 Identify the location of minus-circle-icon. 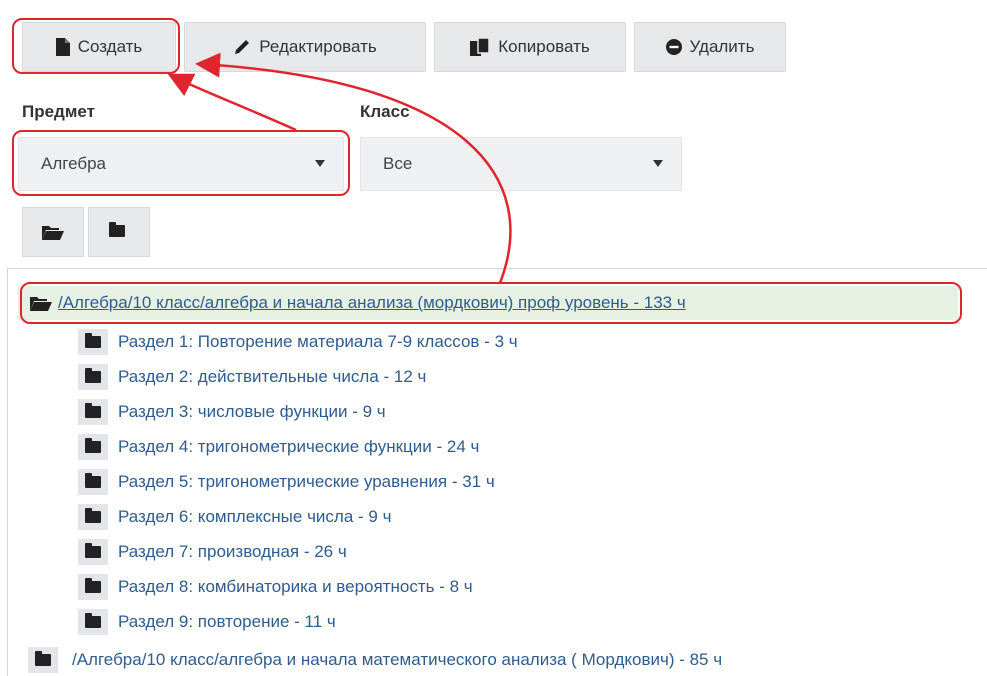
(673, 47).